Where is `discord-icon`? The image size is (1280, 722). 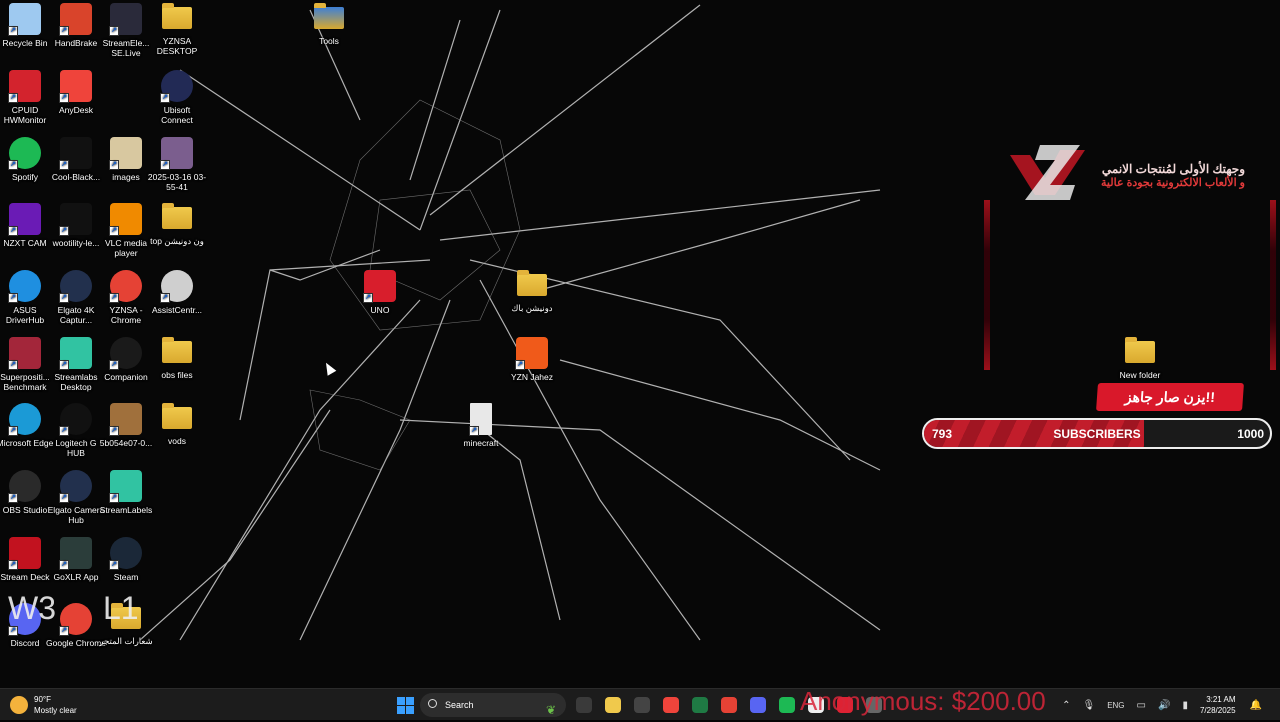
discord-icon is located at coordinates (758, 705).